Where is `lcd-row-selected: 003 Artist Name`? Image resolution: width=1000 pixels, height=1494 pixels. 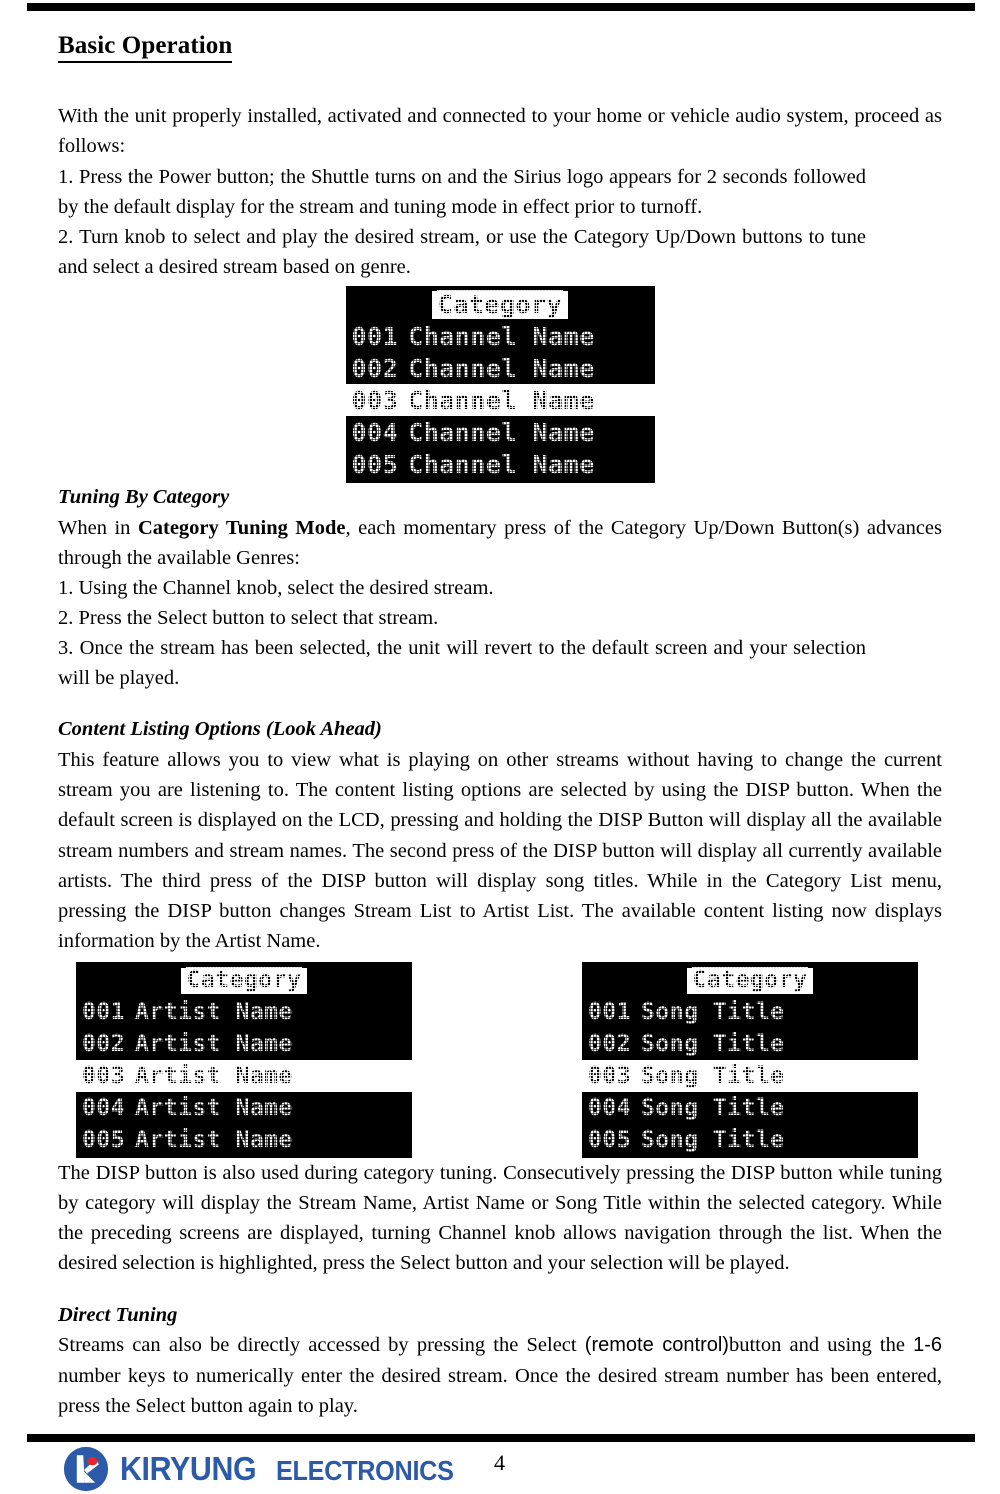 lcd-row-selected: 003 Artist Name is located at coordinates (244, 1076).